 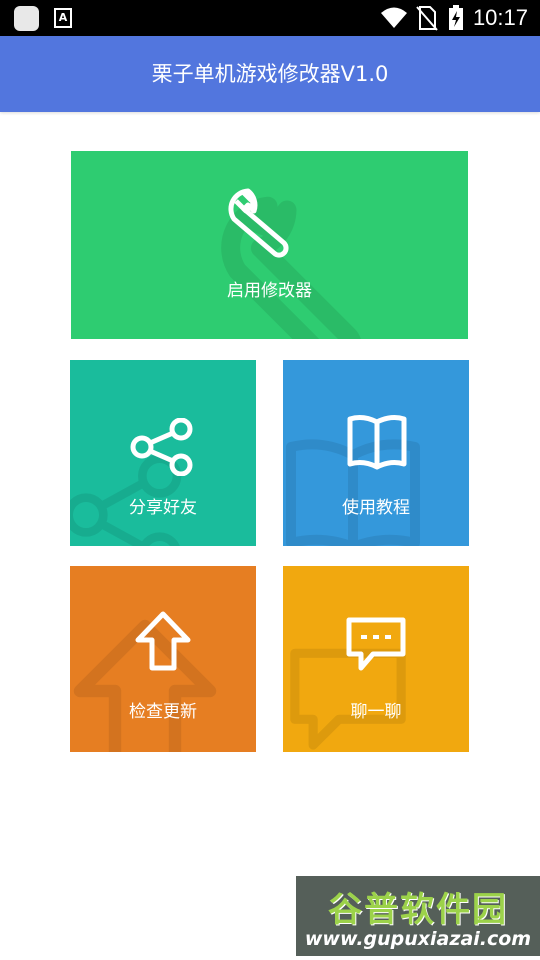 What do you see at coordinates (270, 18) in the screenshot?
I see `status-bar: A 10:17` at bounding box center [270, 18].